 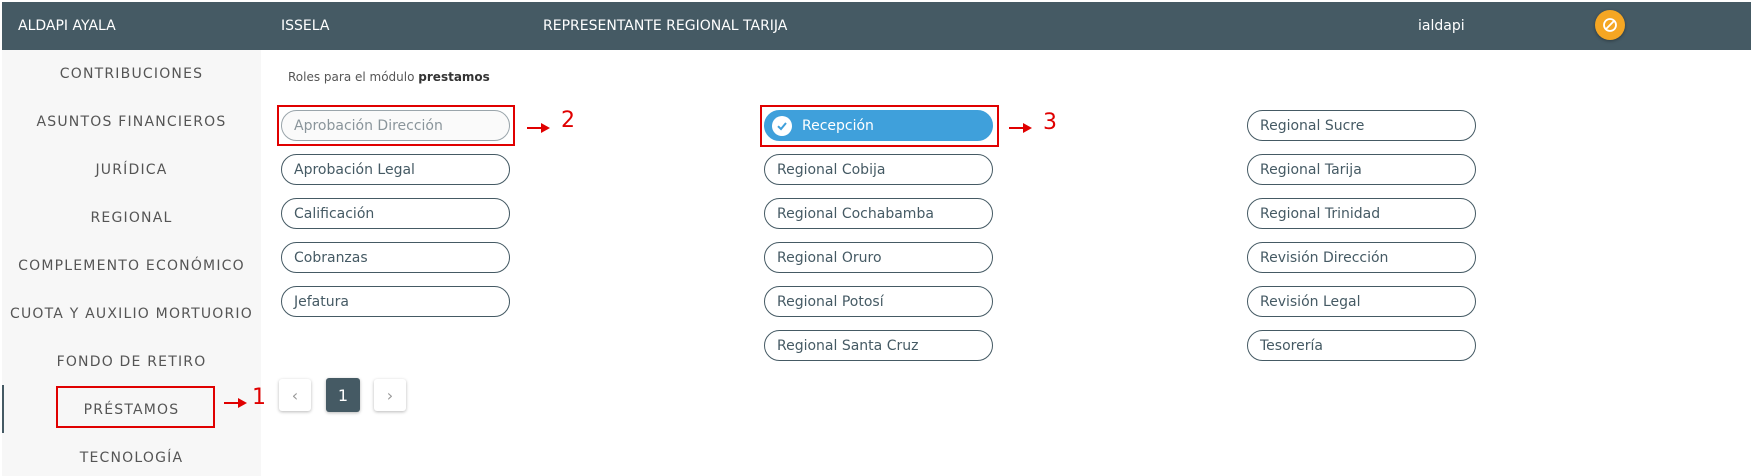 I want to click on block-icon, so click(x=1610, y=25).